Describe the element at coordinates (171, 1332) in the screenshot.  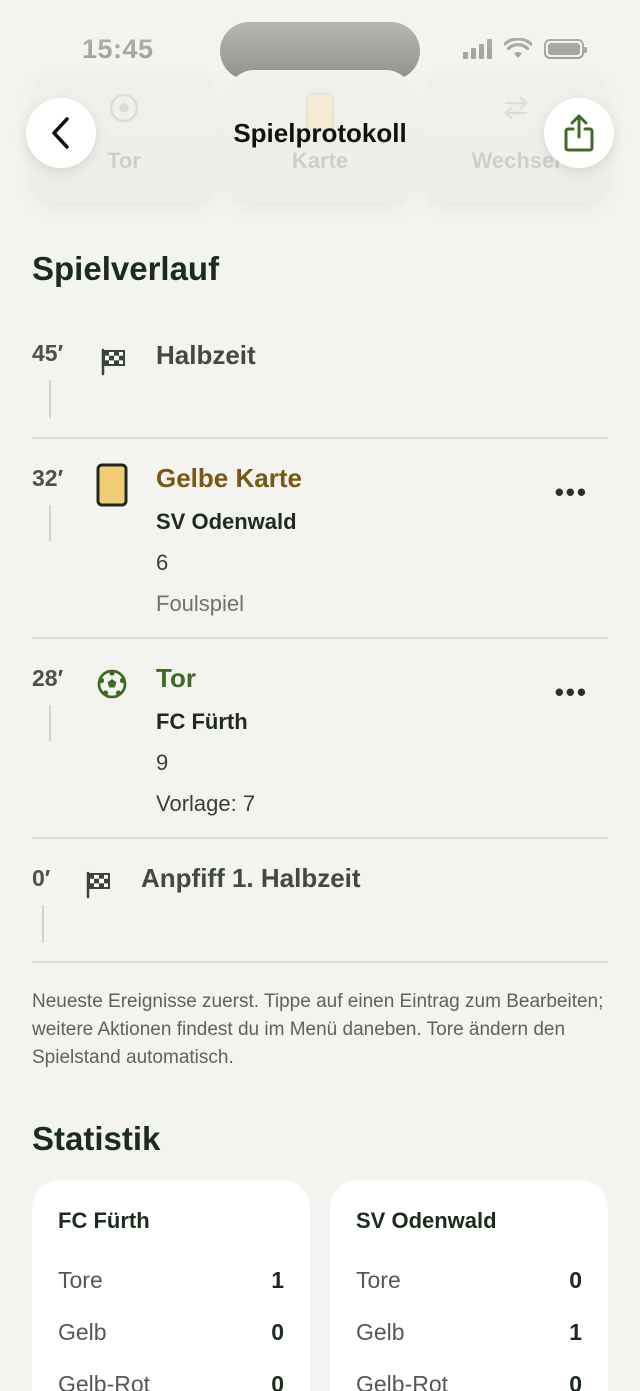
I see `stat-row: Gelb 0` at that location.